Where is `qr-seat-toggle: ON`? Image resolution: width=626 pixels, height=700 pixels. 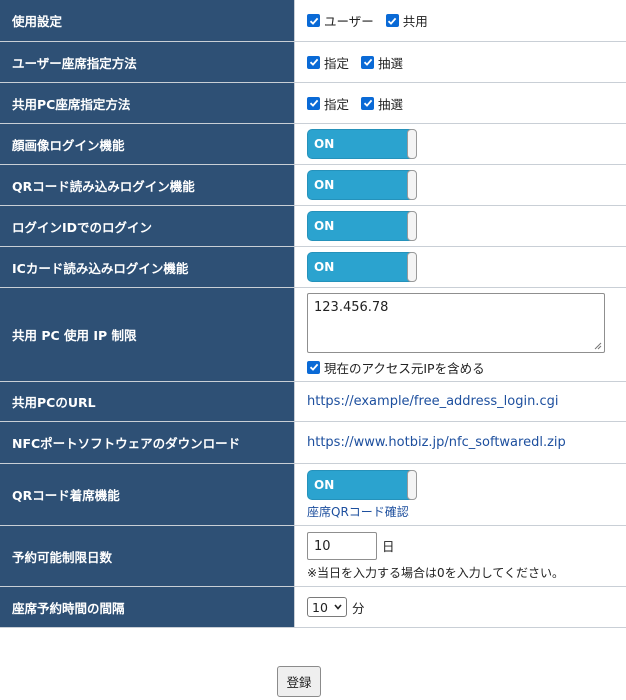
qr-seat-toggle: ON is located at coordinates (362, 484).